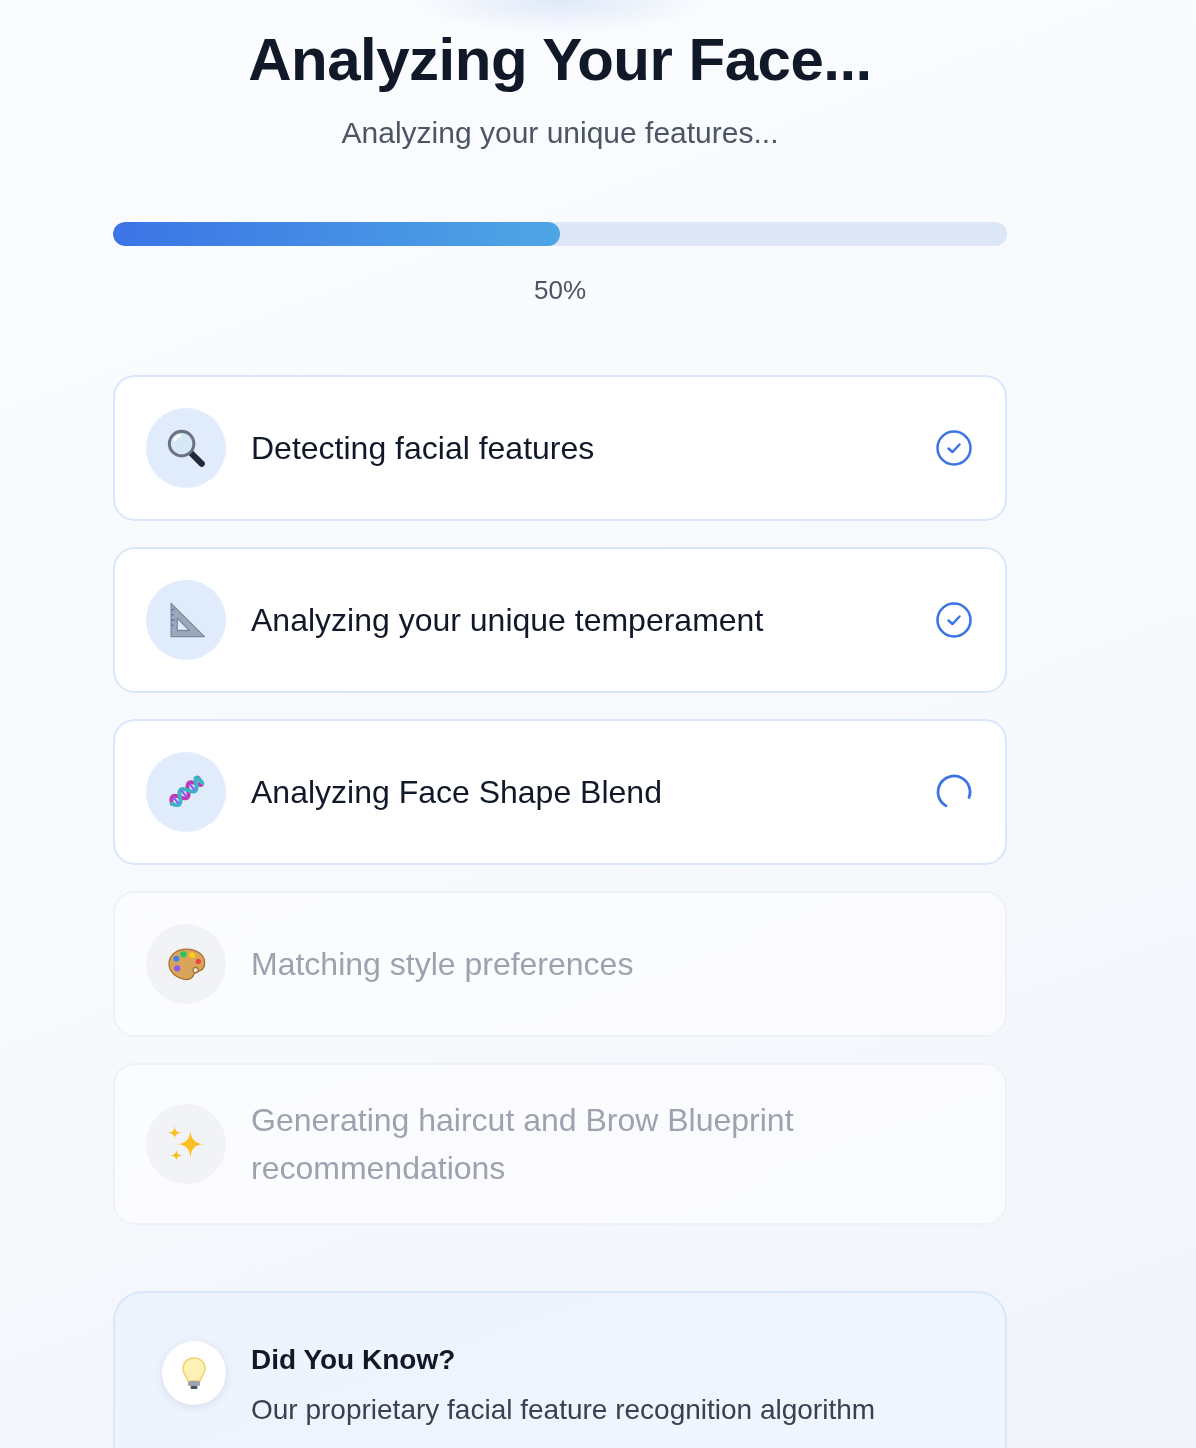  I want to click on step-label: Detecting facial features, so click(423, 448).